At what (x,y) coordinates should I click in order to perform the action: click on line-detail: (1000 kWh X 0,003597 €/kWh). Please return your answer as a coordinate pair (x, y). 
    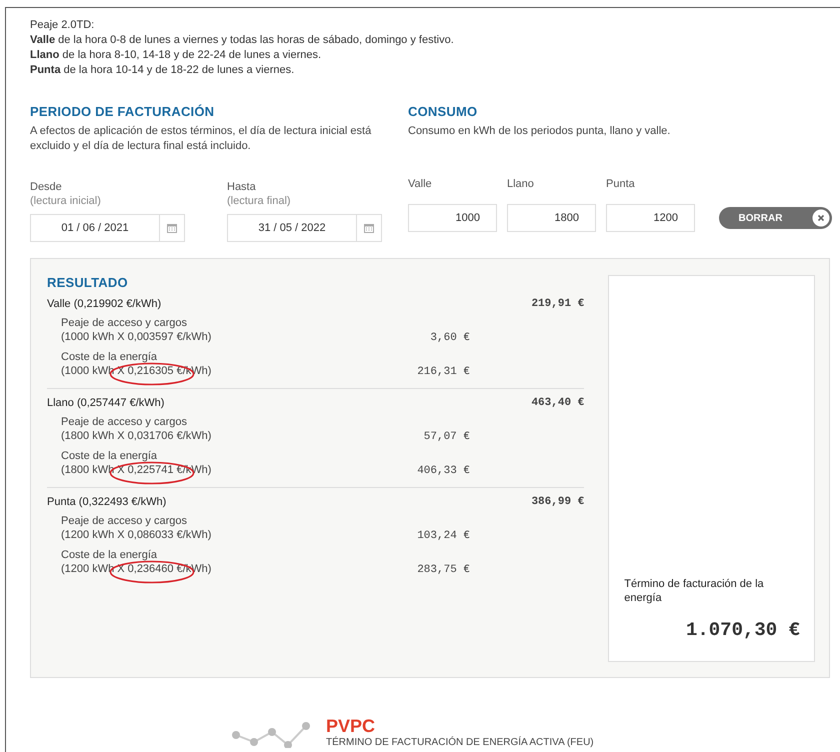
    Looking at the image, I should click on (136, 337).